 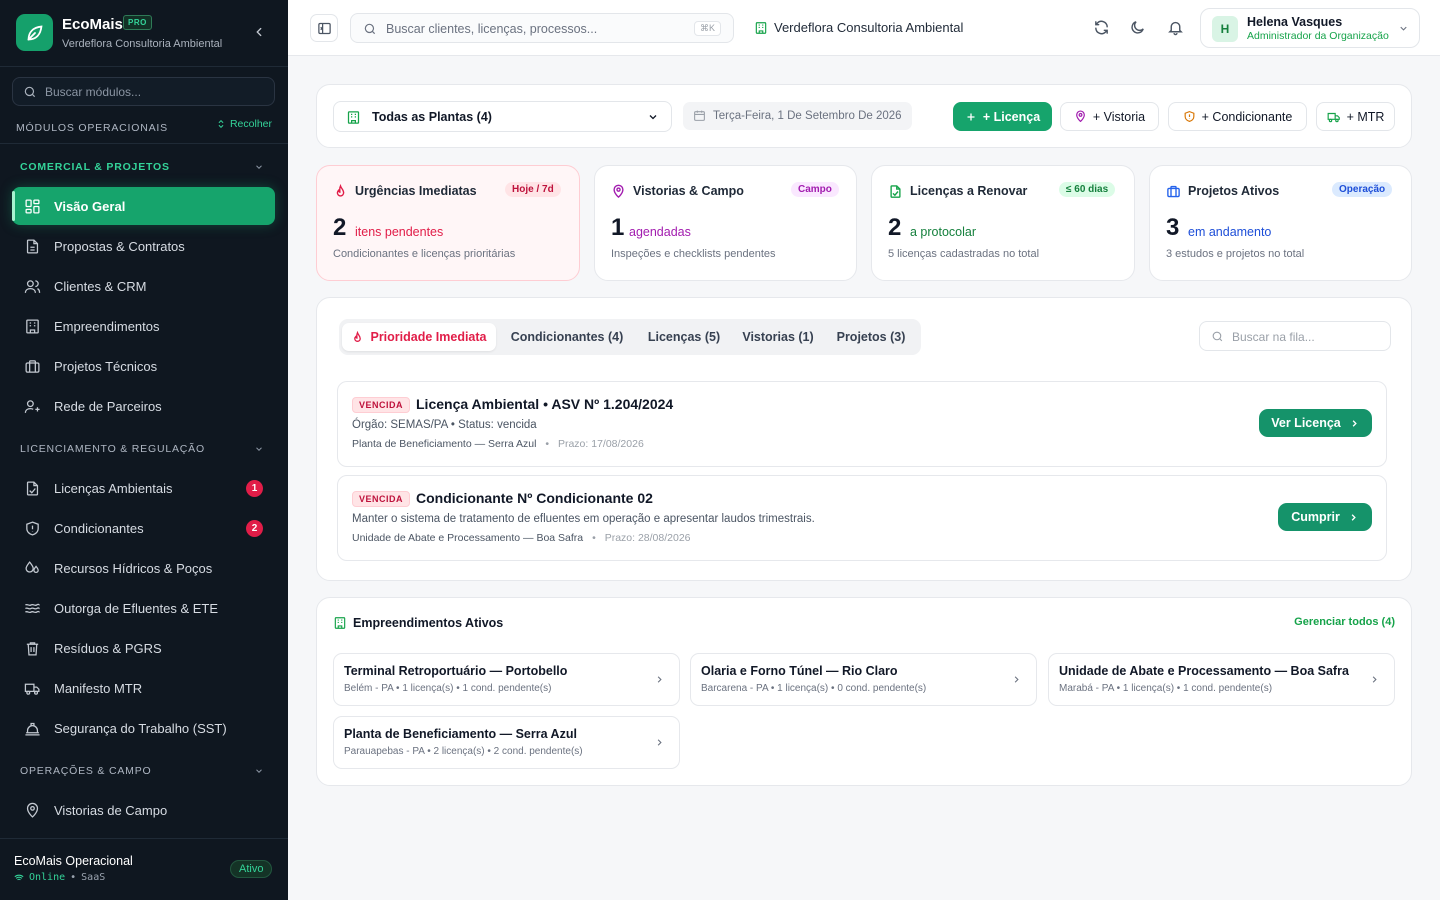 I want to click on notifications-bell-icon, so click(x=1176, y=28).